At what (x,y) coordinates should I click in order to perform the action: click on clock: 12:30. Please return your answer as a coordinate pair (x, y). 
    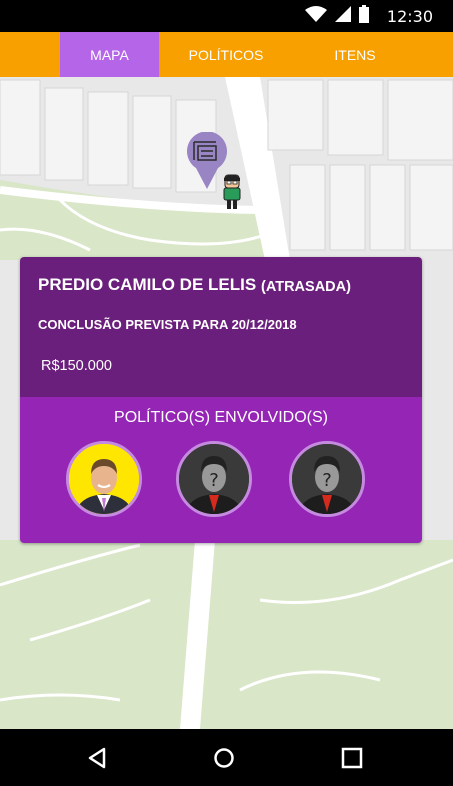
    Looking at the image, I should click on (409, 16).